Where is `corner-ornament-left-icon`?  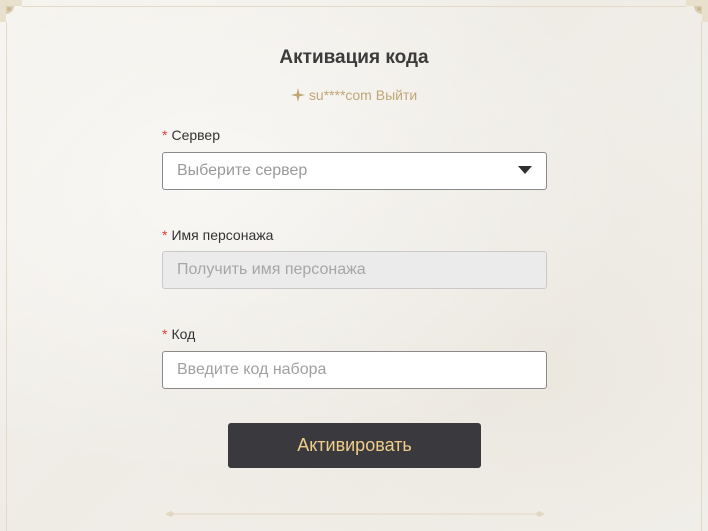
corner-ornament-left-icon is located at coordinates (15, 13).